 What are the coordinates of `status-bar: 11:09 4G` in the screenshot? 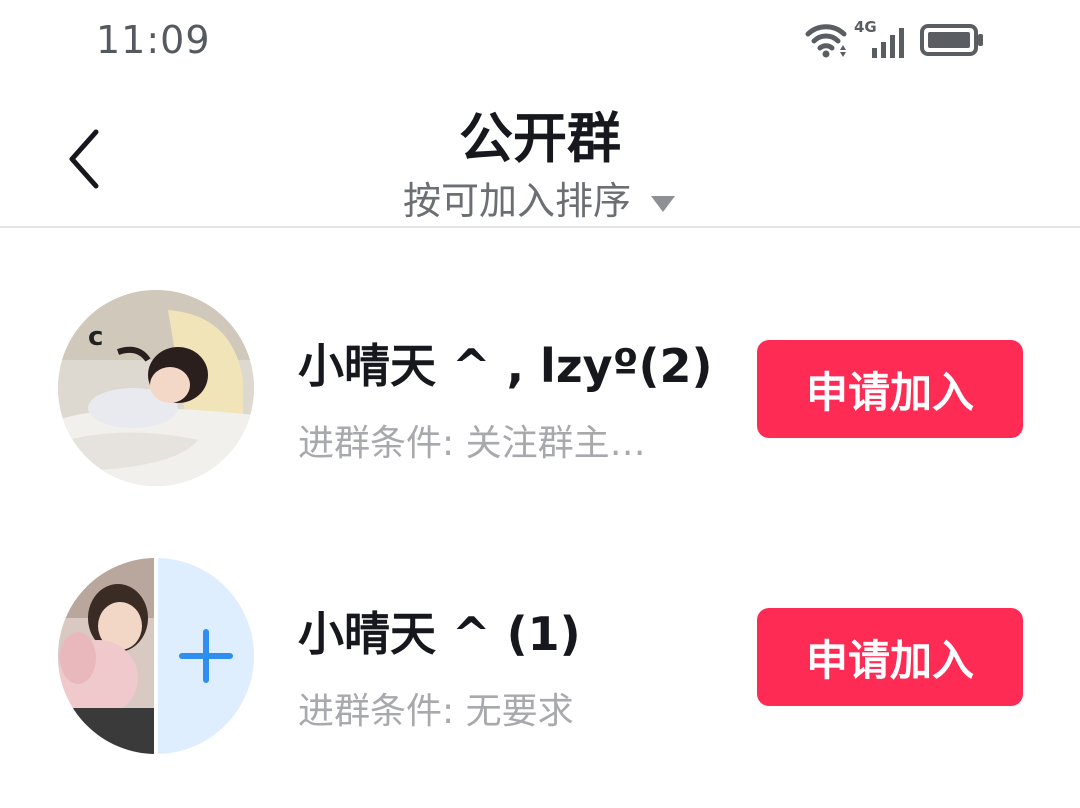 It's located at (540, 40).